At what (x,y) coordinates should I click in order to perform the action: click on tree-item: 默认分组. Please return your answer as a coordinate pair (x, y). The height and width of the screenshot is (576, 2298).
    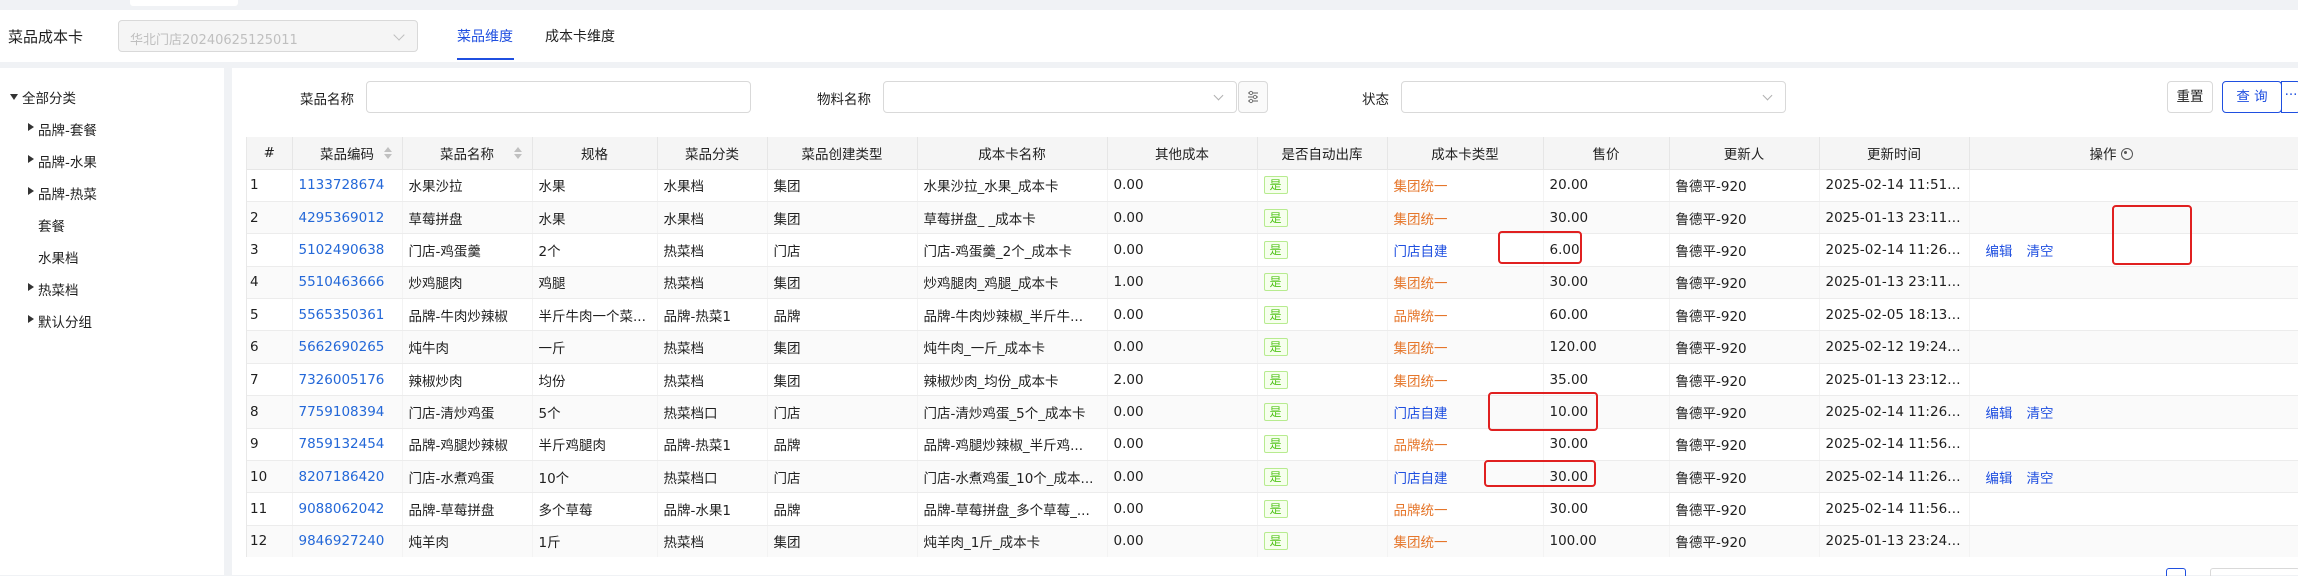
    Looking at the image, I should click on (65, 321).